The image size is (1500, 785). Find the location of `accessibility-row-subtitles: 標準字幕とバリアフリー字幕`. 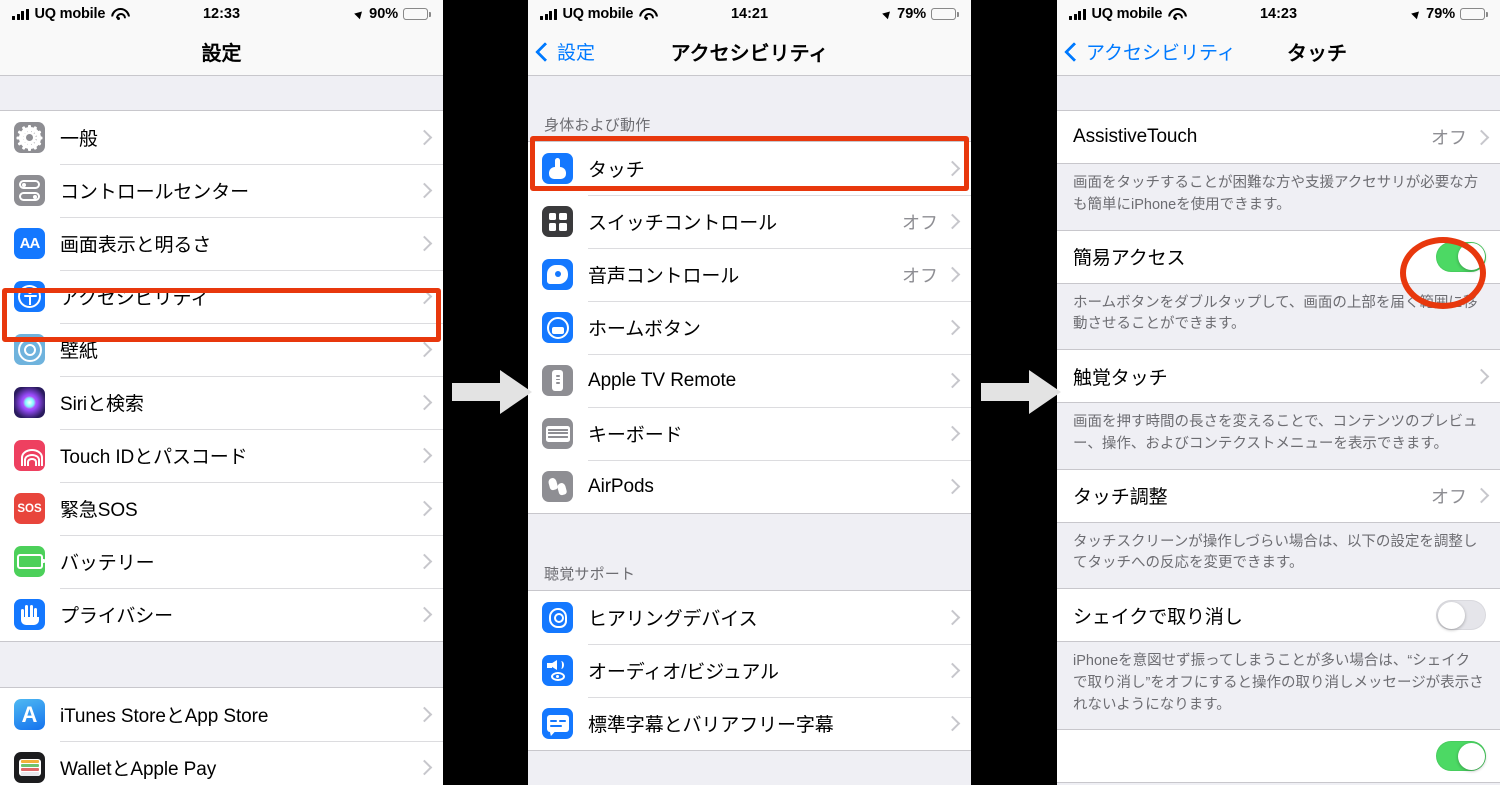

accessibility-row-subtitles: 標準字幕とバリアフリー字幕 is located at coordinates (749, 723).